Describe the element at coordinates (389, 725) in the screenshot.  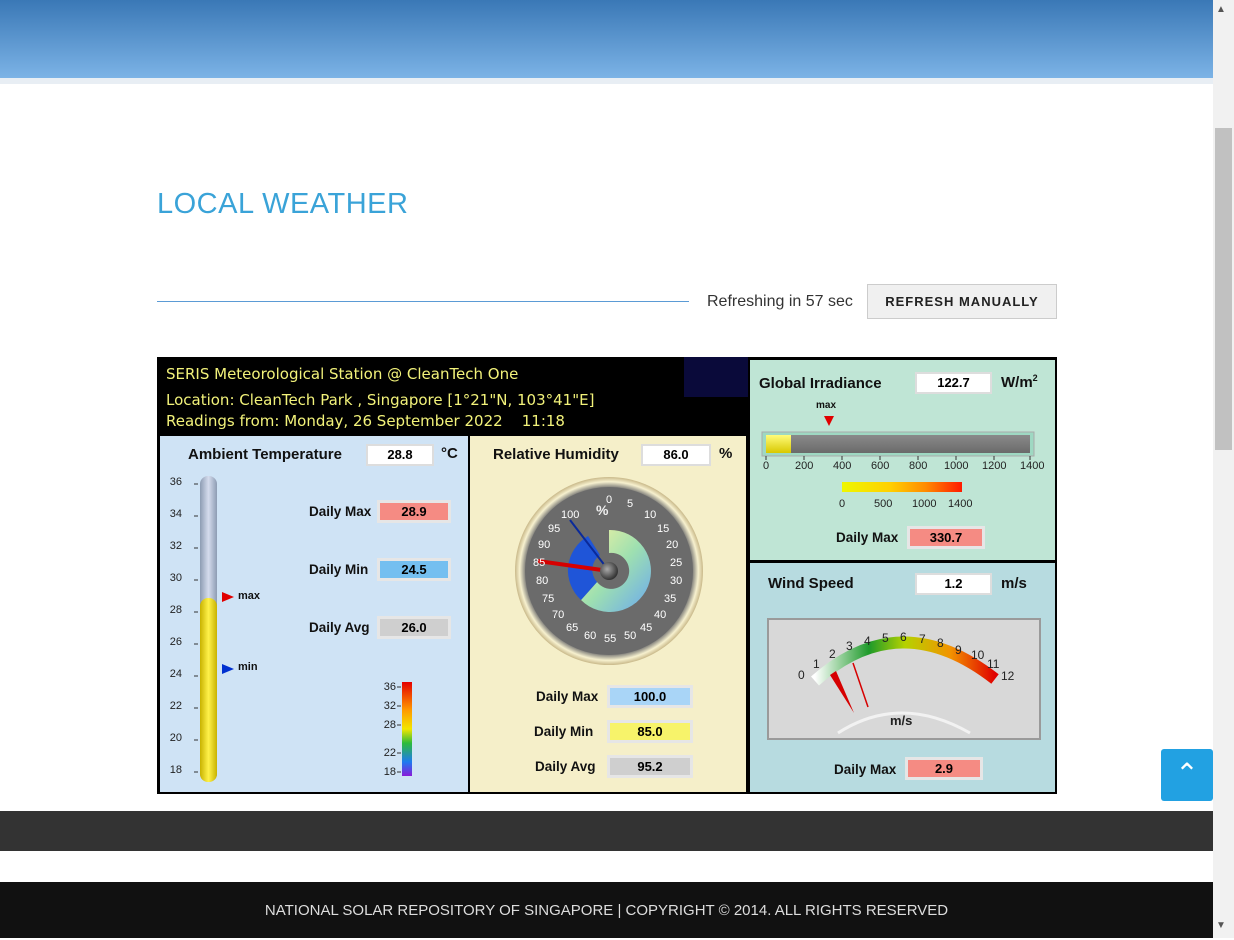
I see `color-scale-tick: 28` at that location.